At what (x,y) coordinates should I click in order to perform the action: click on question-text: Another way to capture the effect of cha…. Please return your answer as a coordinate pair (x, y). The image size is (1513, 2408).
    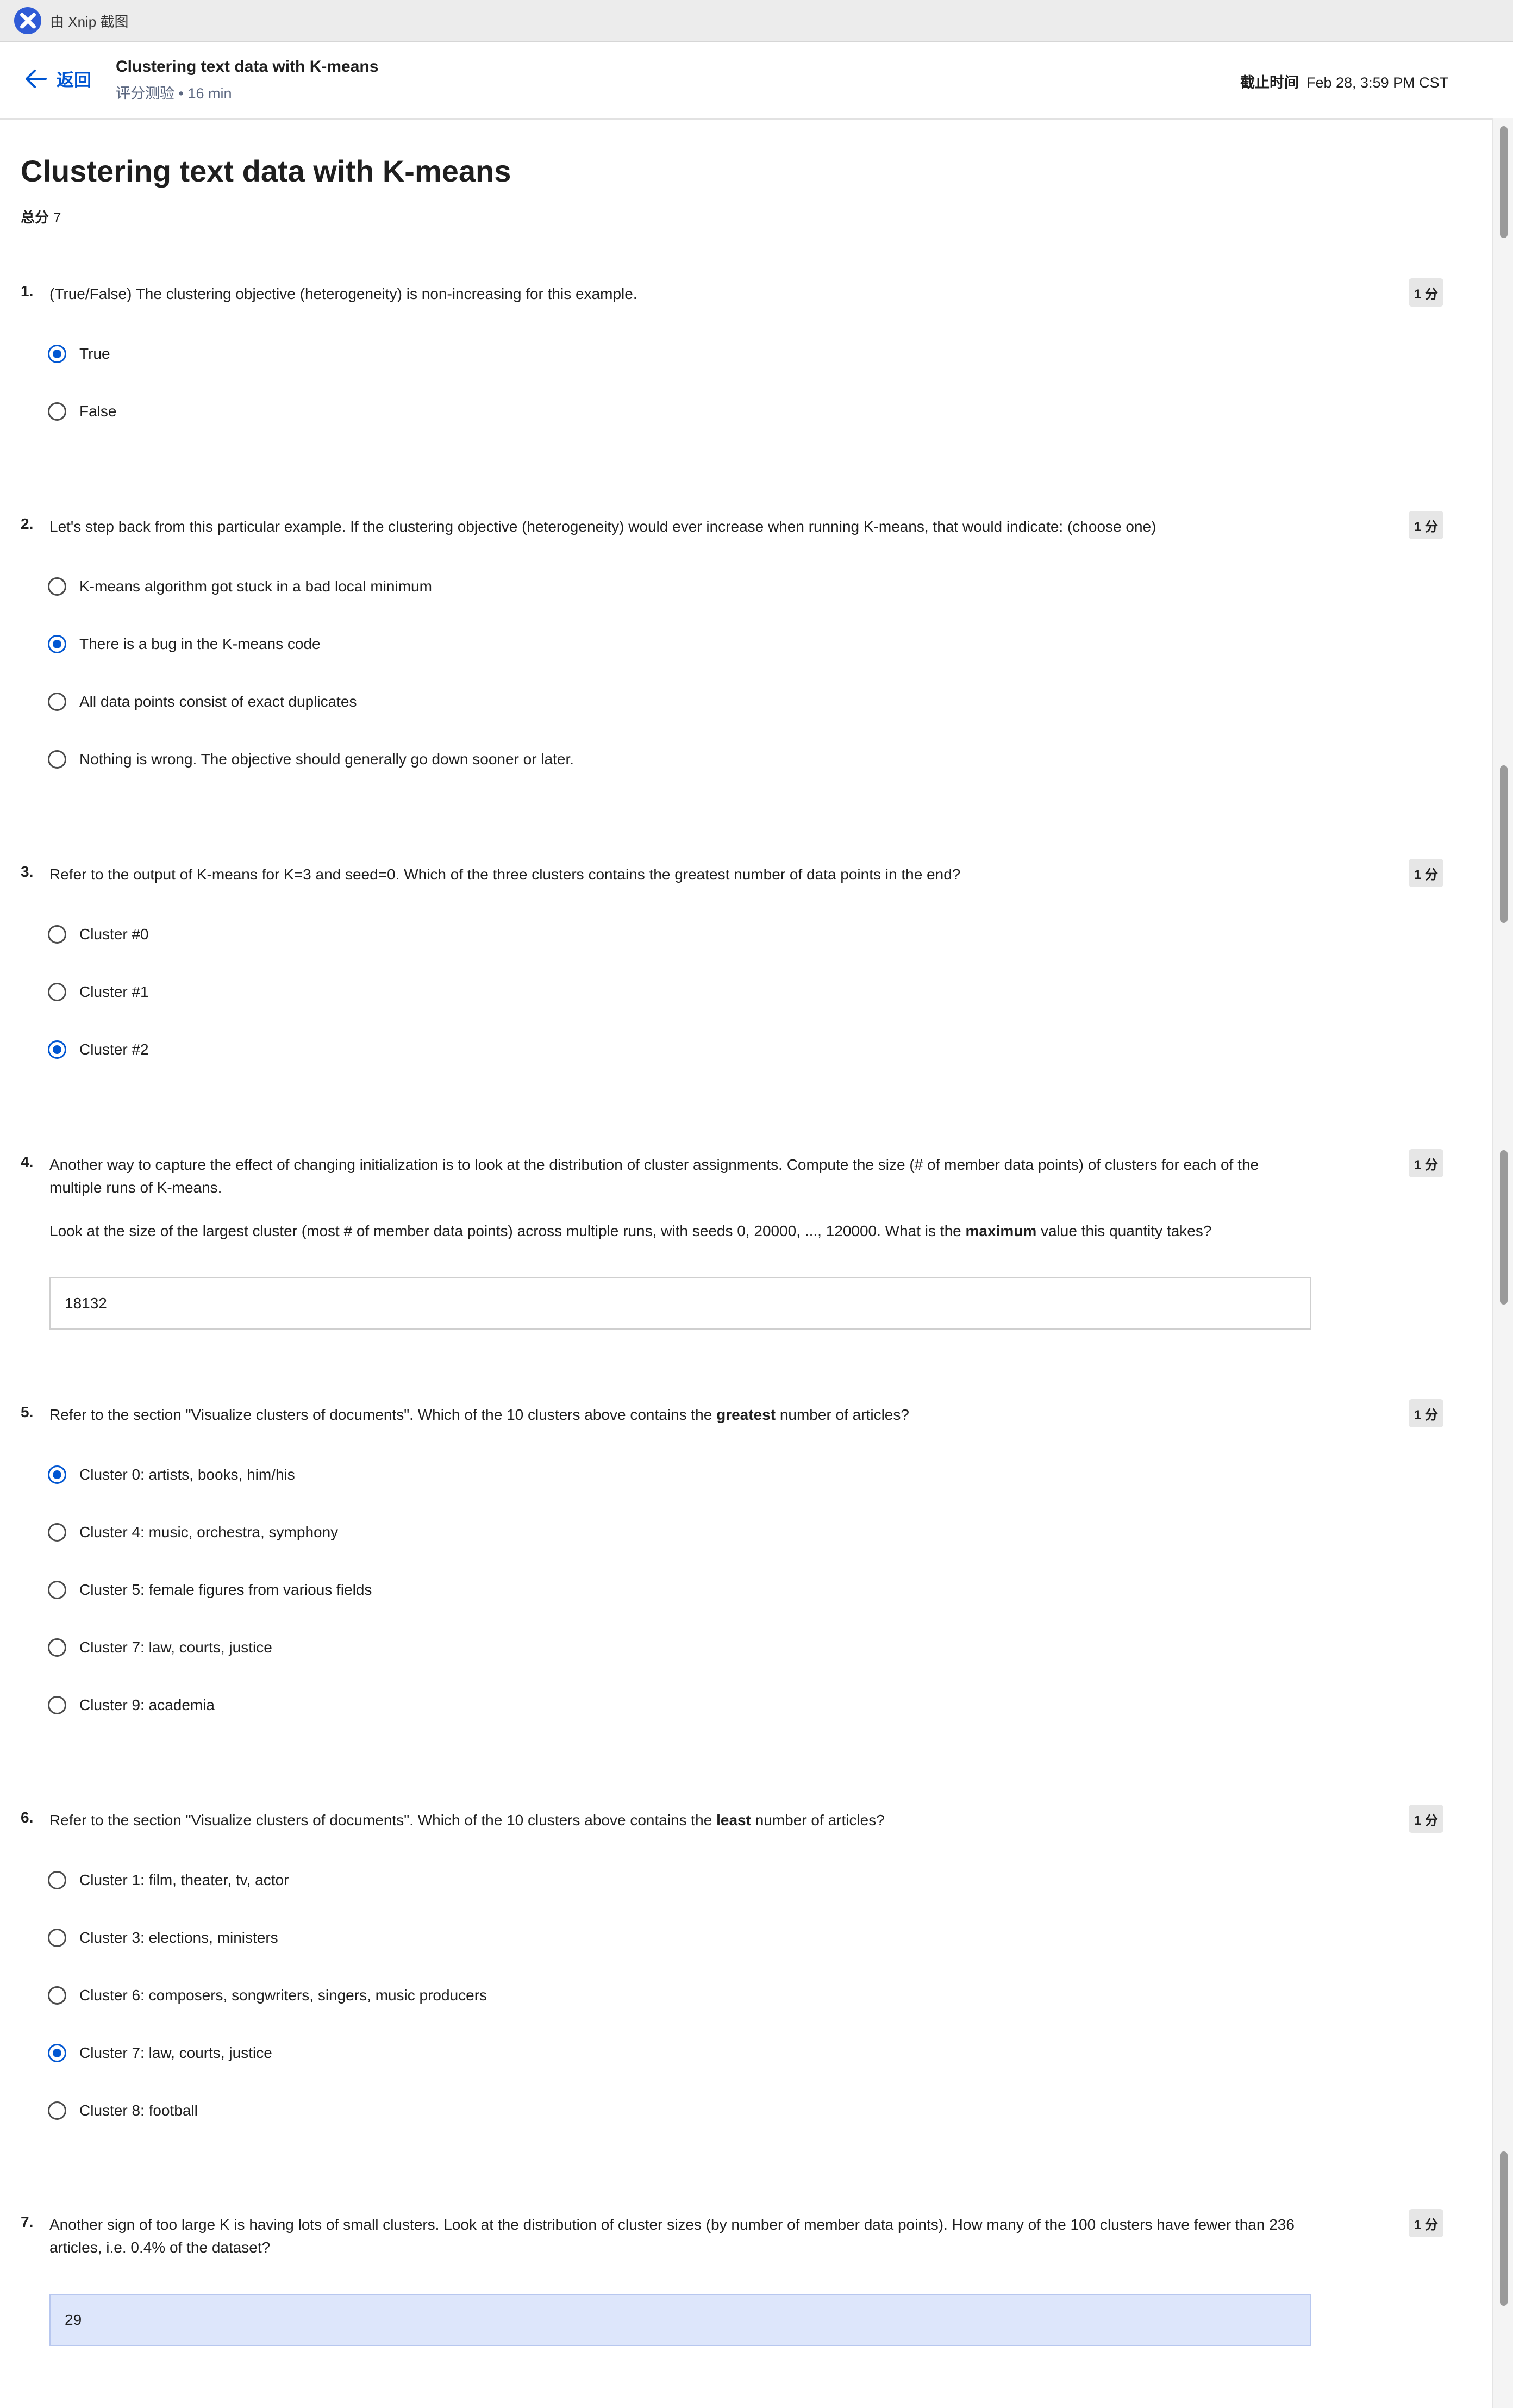
    Looking at the image, I should click on (654, 1176).